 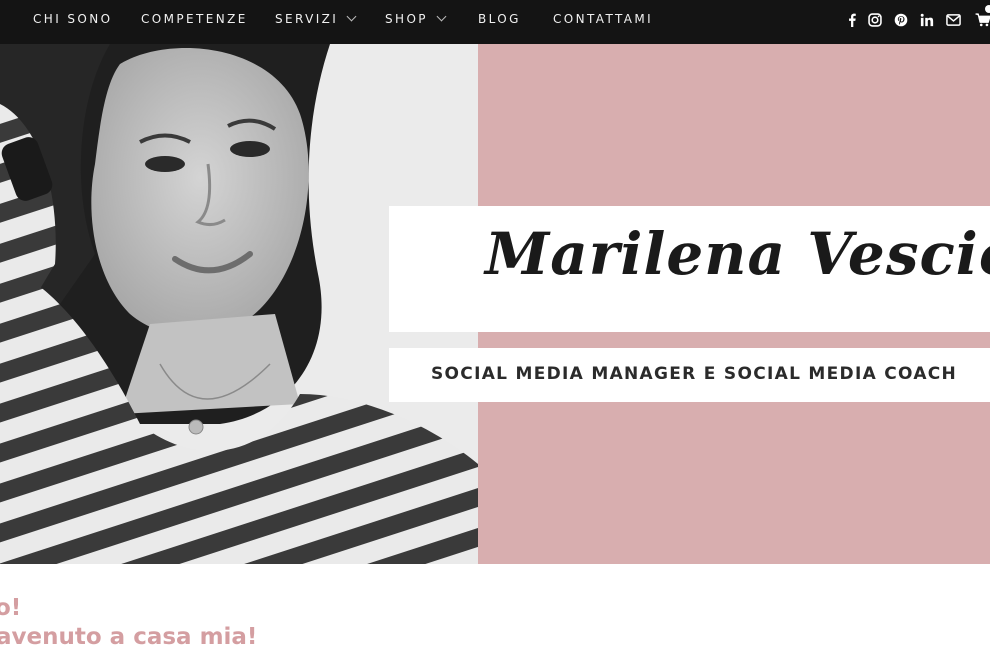 What do you see at coordinates (11, 608) in the screenshot?
I see `welcome-heading-line1: o!` at bounding box center [11, 608].